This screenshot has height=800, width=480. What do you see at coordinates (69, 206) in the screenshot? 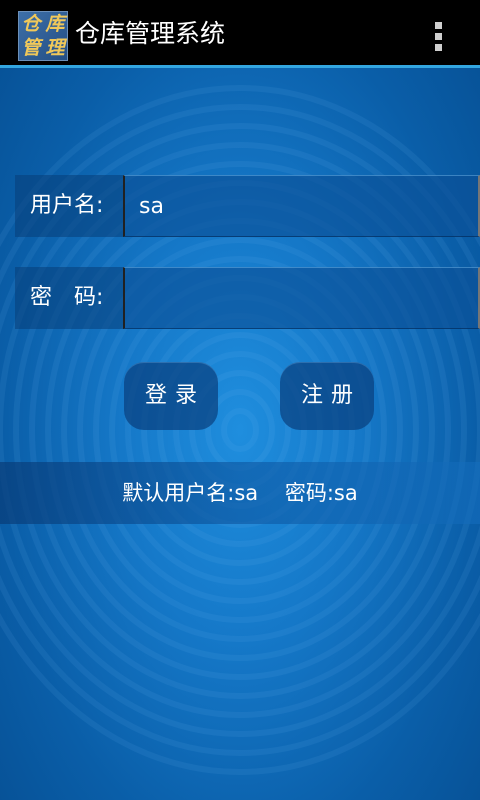
I see `username-label: 用户名:` at bounding box center [69, 206].